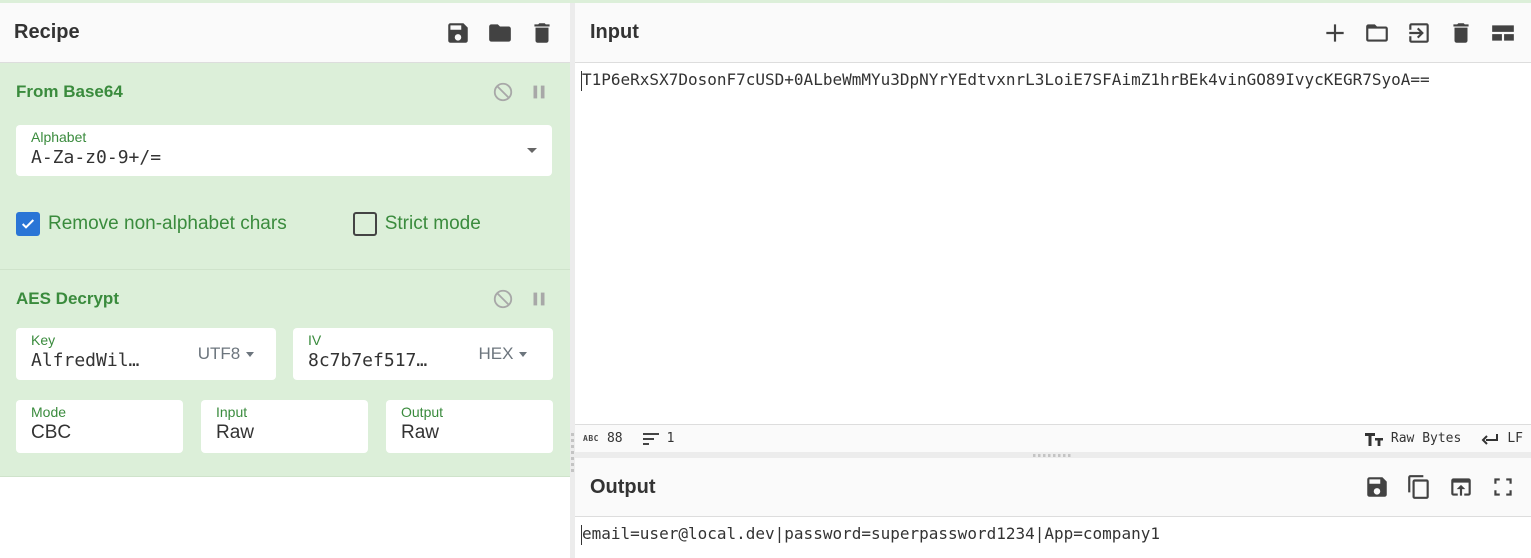 The height and width of the screenshot is (558, 1531). What do you see at coordinates (1515, 438) in the screenshot?
I see `eol-value: LF` at bounding box center [1515, 438].